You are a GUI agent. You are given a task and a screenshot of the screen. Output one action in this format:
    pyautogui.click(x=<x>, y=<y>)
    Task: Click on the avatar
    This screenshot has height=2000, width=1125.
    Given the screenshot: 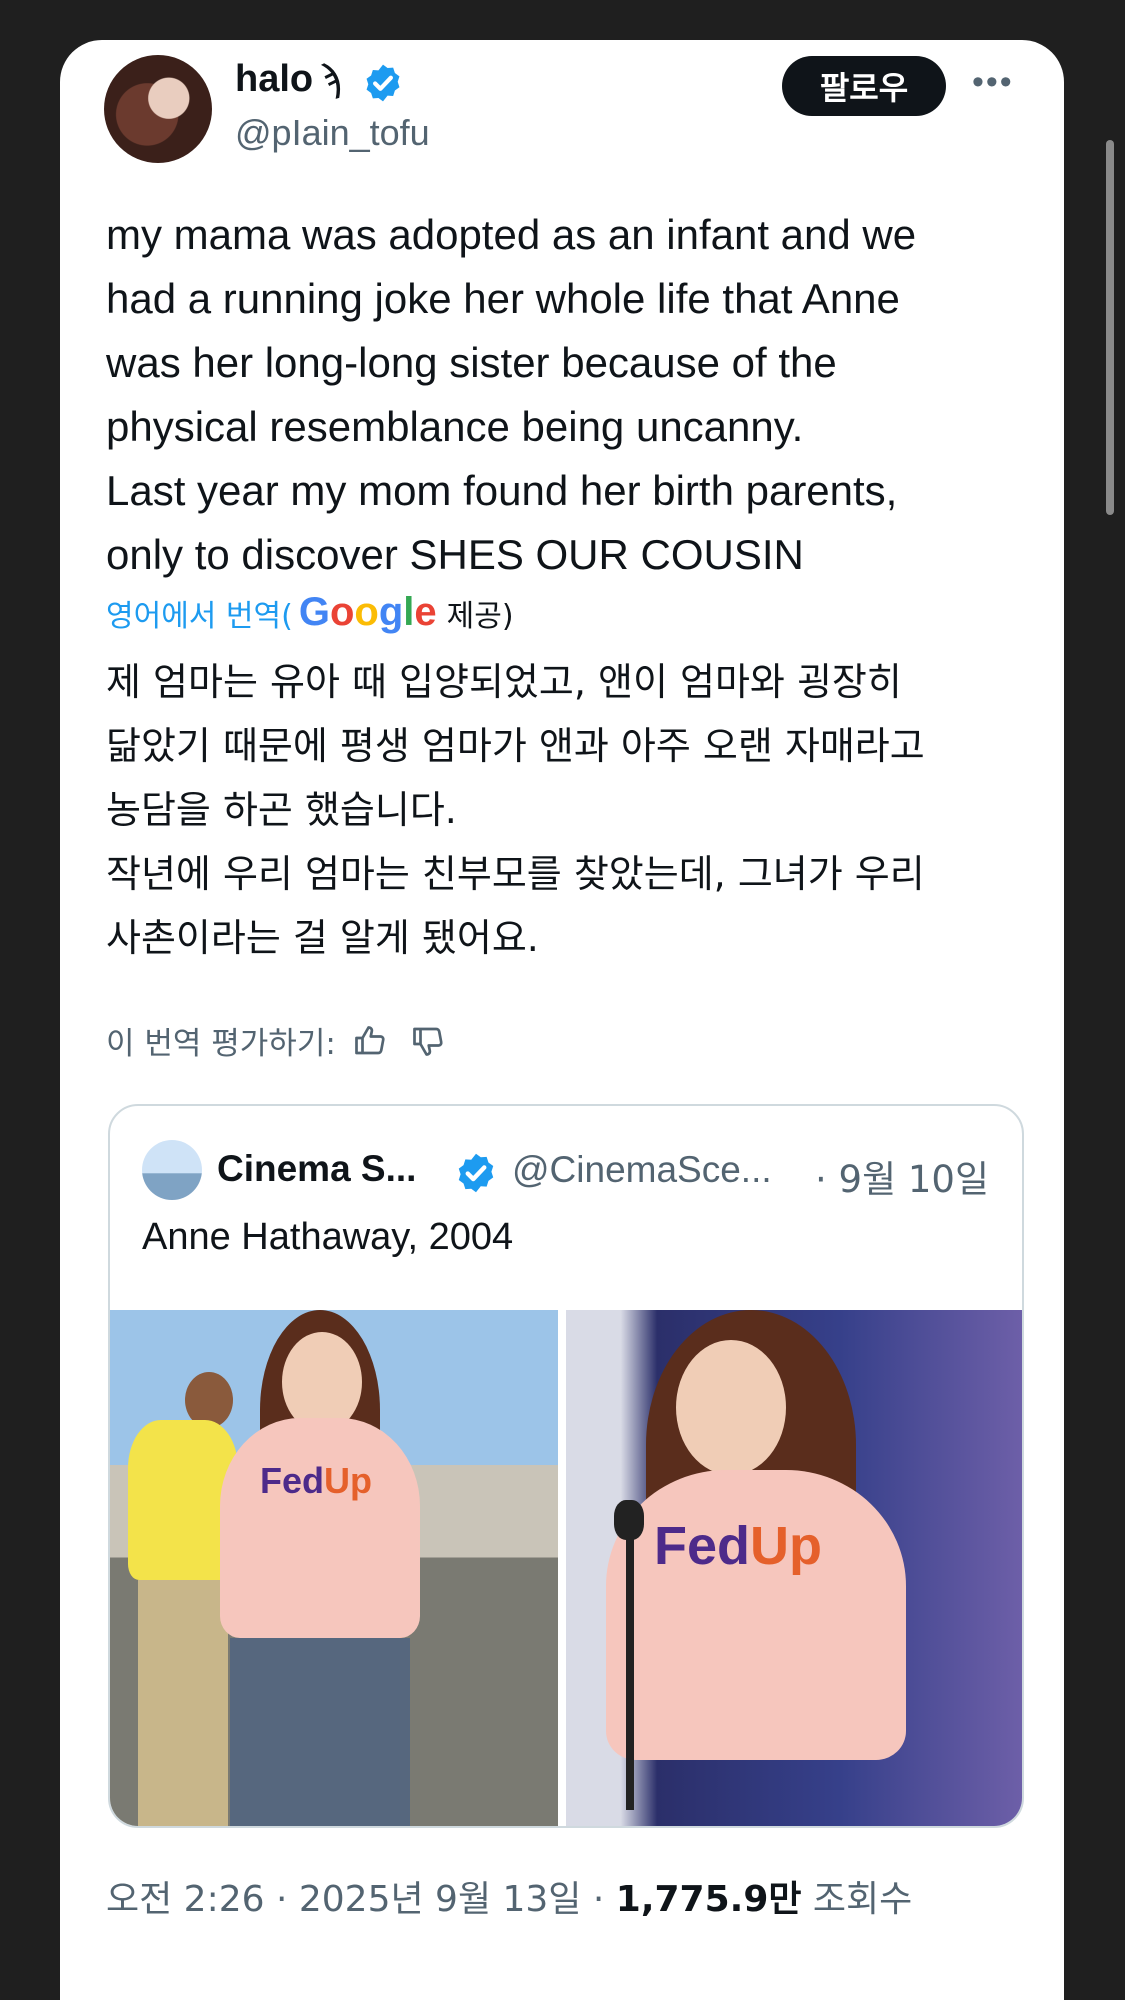 What is the action you would take?
    pyautogui.click(x=158, y=109)
    